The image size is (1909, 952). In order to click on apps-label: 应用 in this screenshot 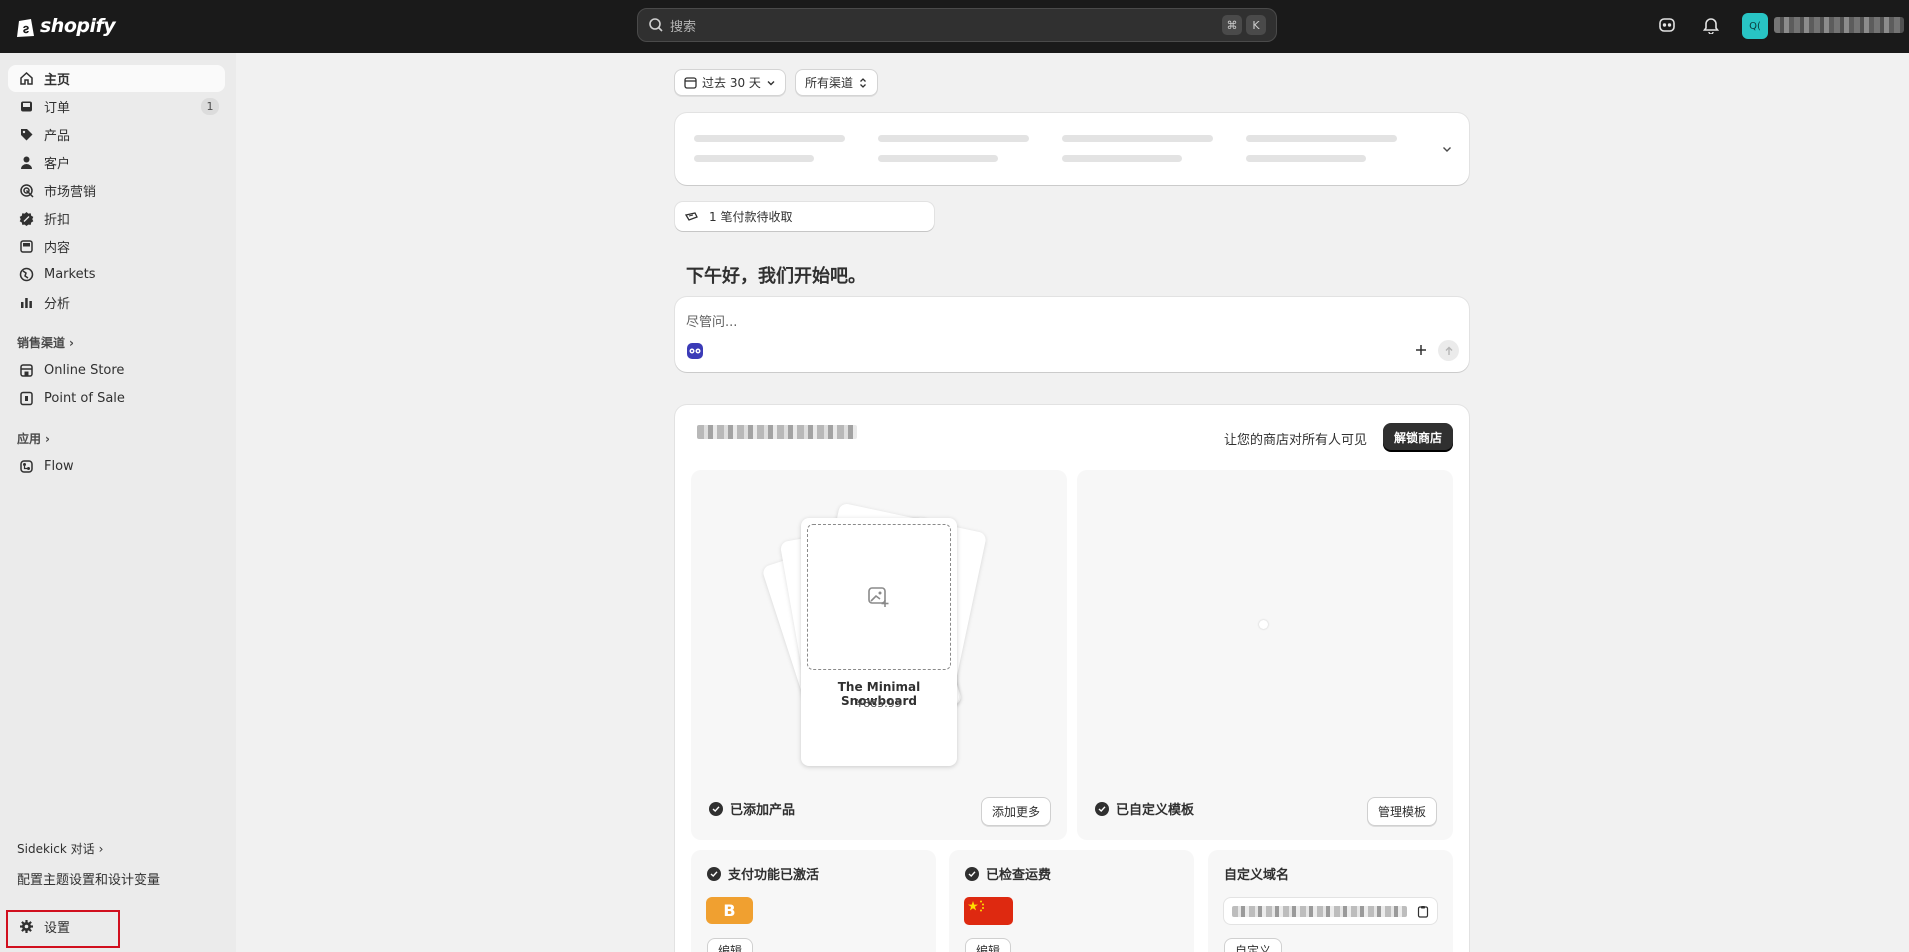, I will do `click(29, 439)`.